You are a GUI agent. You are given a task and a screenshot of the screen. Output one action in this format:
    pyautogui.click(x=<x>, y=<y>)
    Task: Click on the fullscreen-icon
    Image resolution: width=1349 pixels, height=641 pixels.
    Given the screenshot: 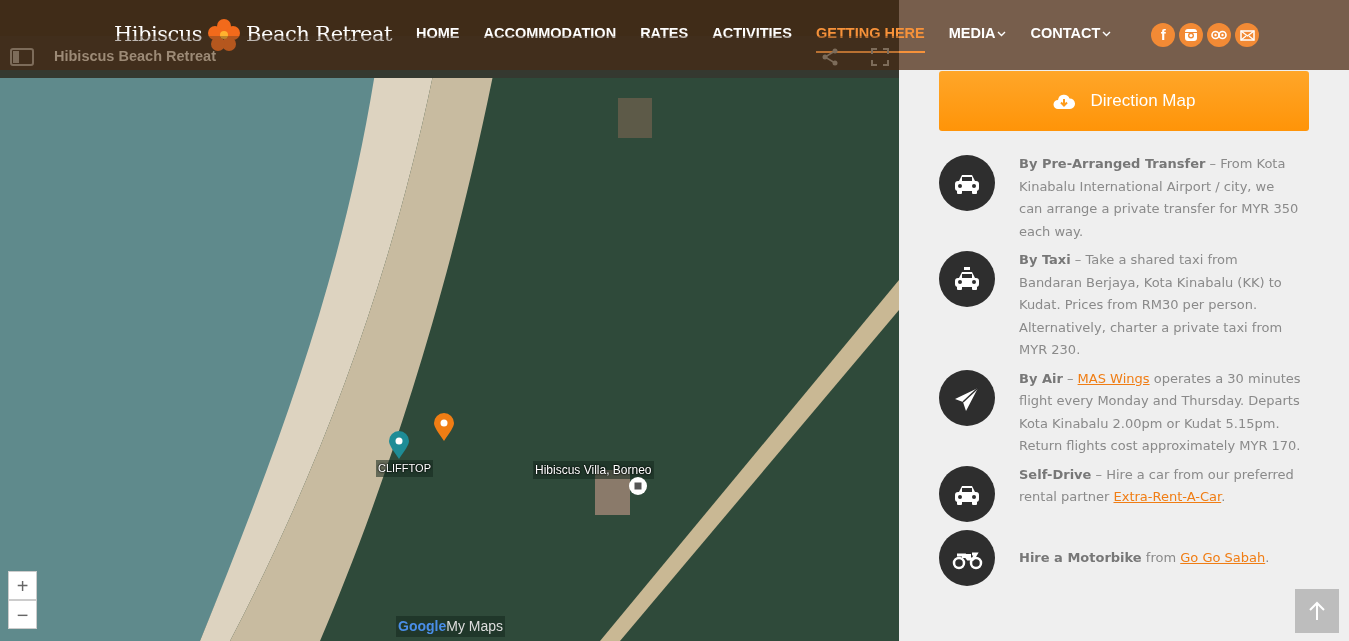 What is the action you would take?
    pyautogui.click(x=880, y=57)
    